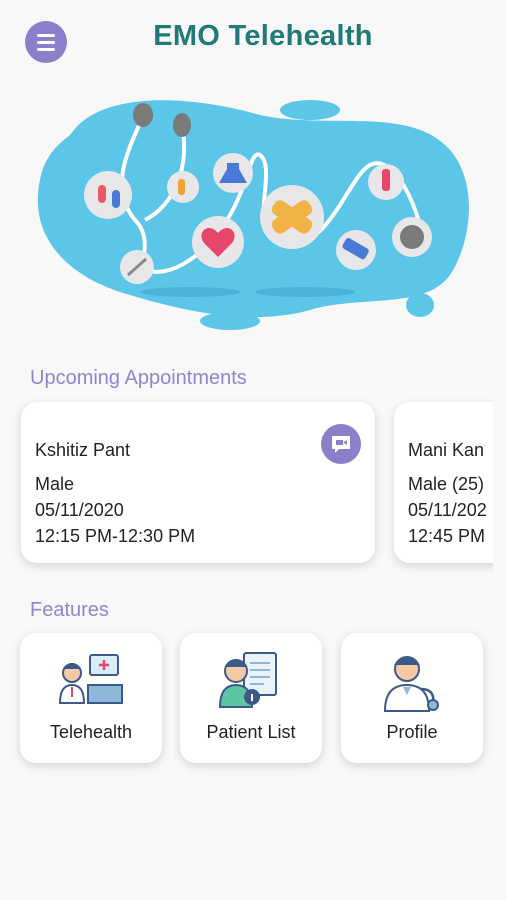 The height and width of the screenshot is (900, 506). I want to click on upcoming-appointments-heading: Upcoming Appointments, so click(138, 378).